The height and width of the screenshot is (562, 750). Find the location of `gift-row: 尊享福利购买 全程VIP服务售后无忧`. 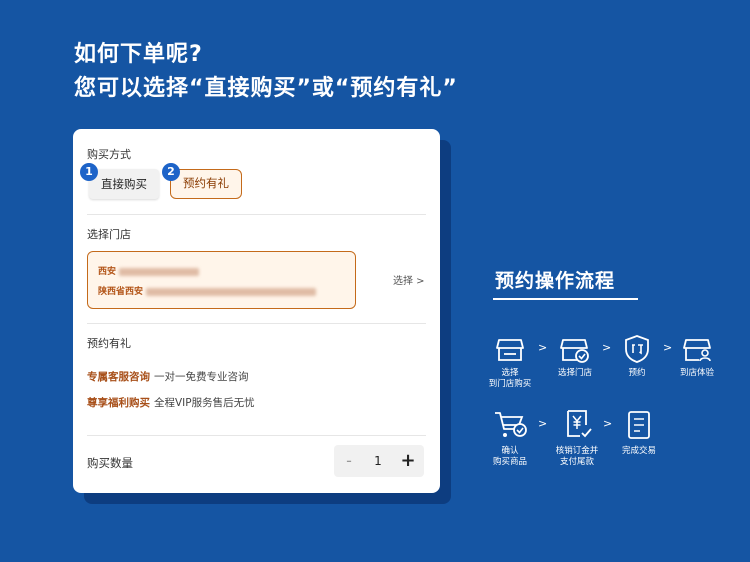

gift-row: 尊享福利购买 全程VIP服务售后无忧 is located at coordinates (171, 402).